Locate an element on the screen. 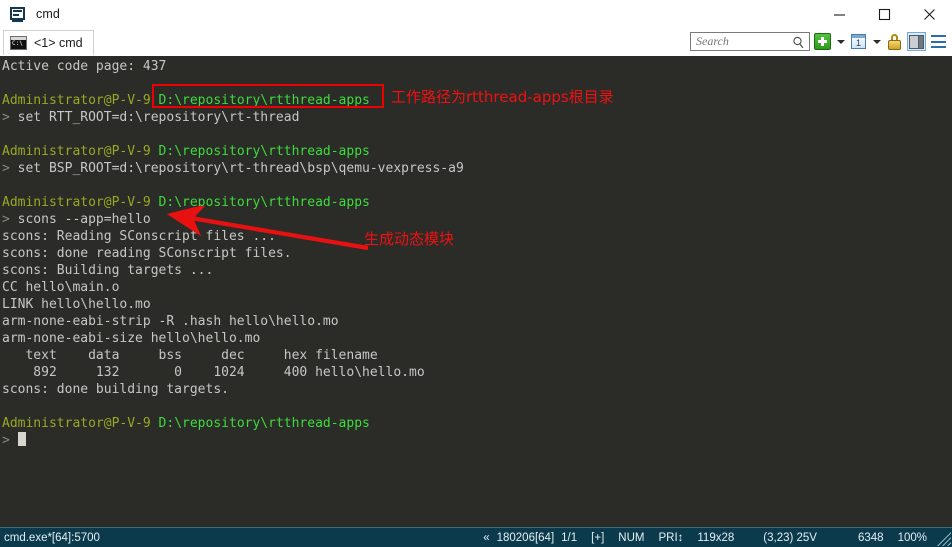 Image resolution: width=952 pixels, height=547 pixels. annotation-module-note: 生成动态模块 is located at coordinates (409, 239).